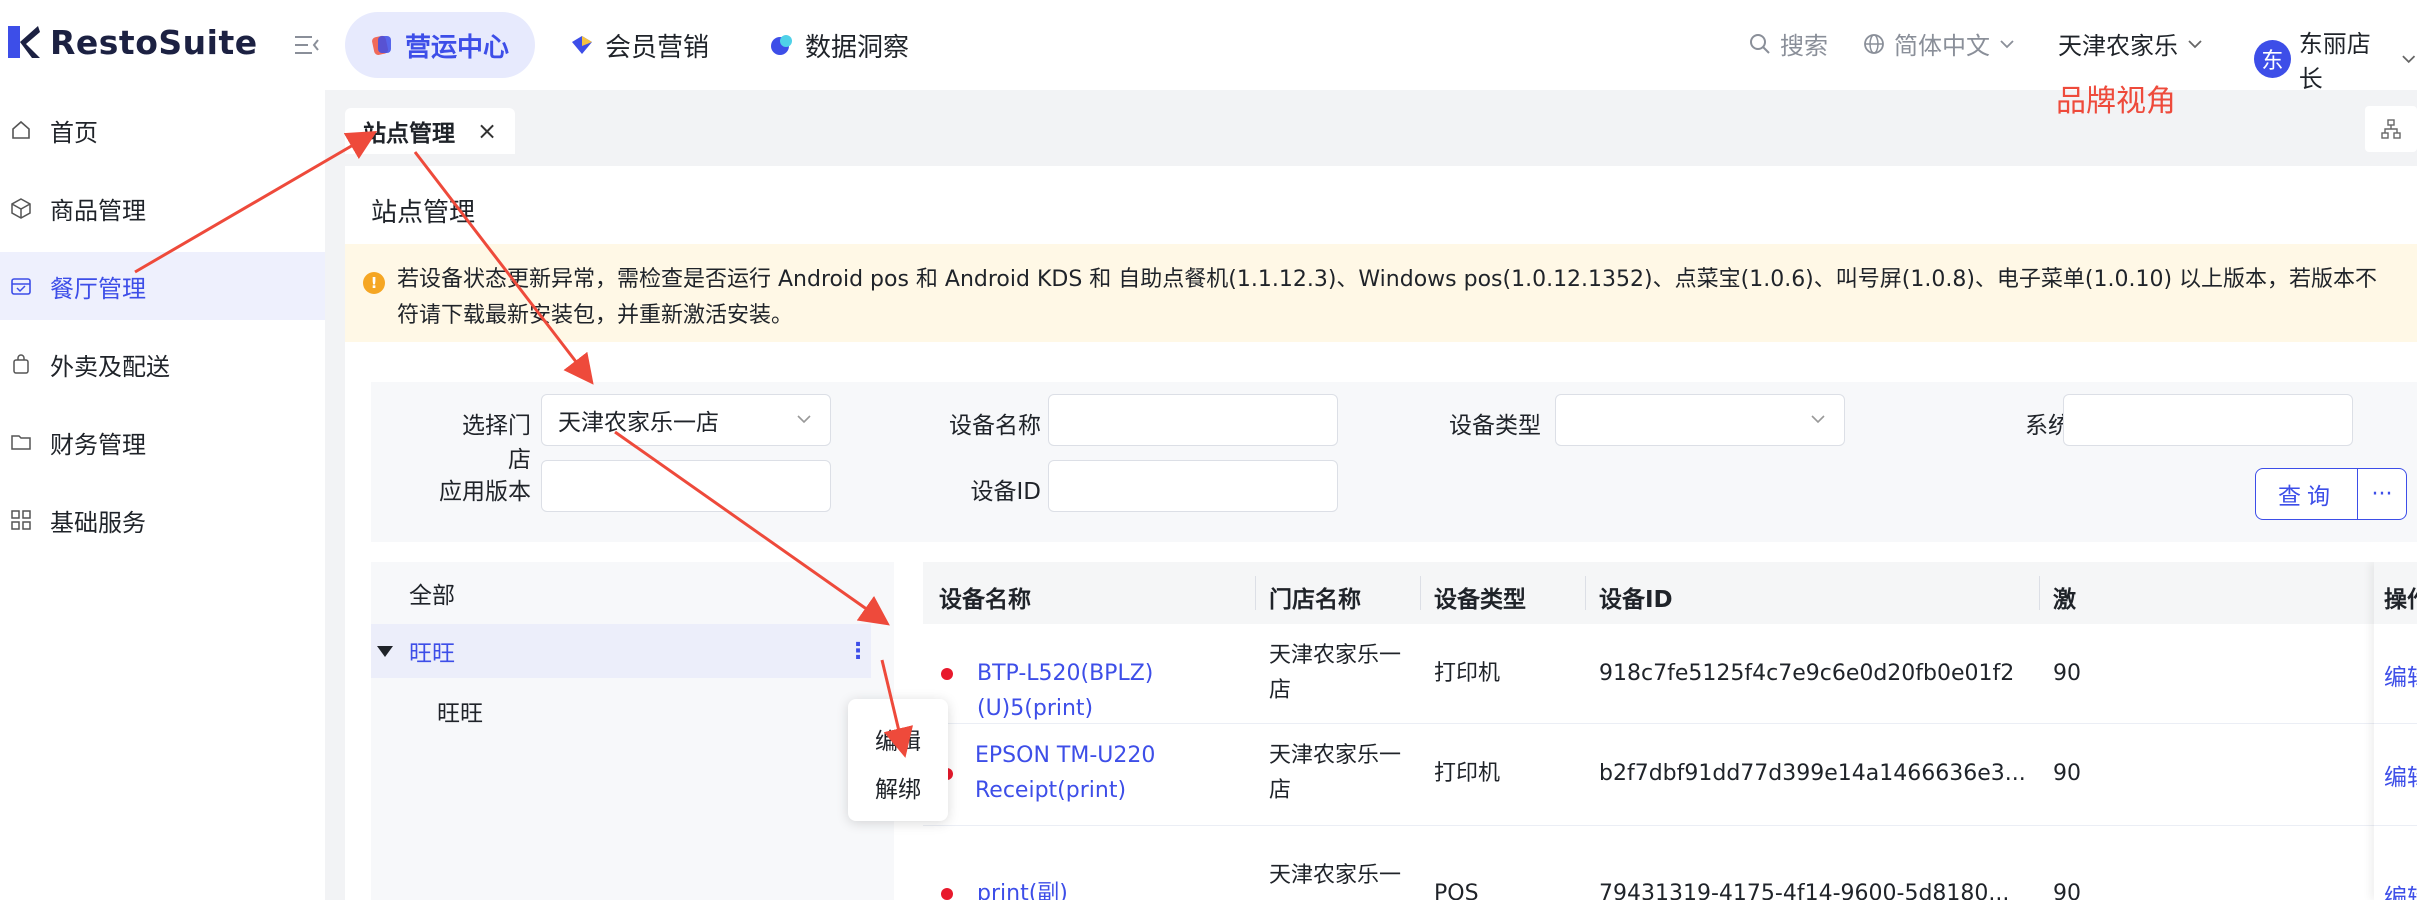 This screenshot has width=2417, height=900. Describe the element at coordinates (2391, 129) in the screenshot. I see `tab-menu-button` at that location.